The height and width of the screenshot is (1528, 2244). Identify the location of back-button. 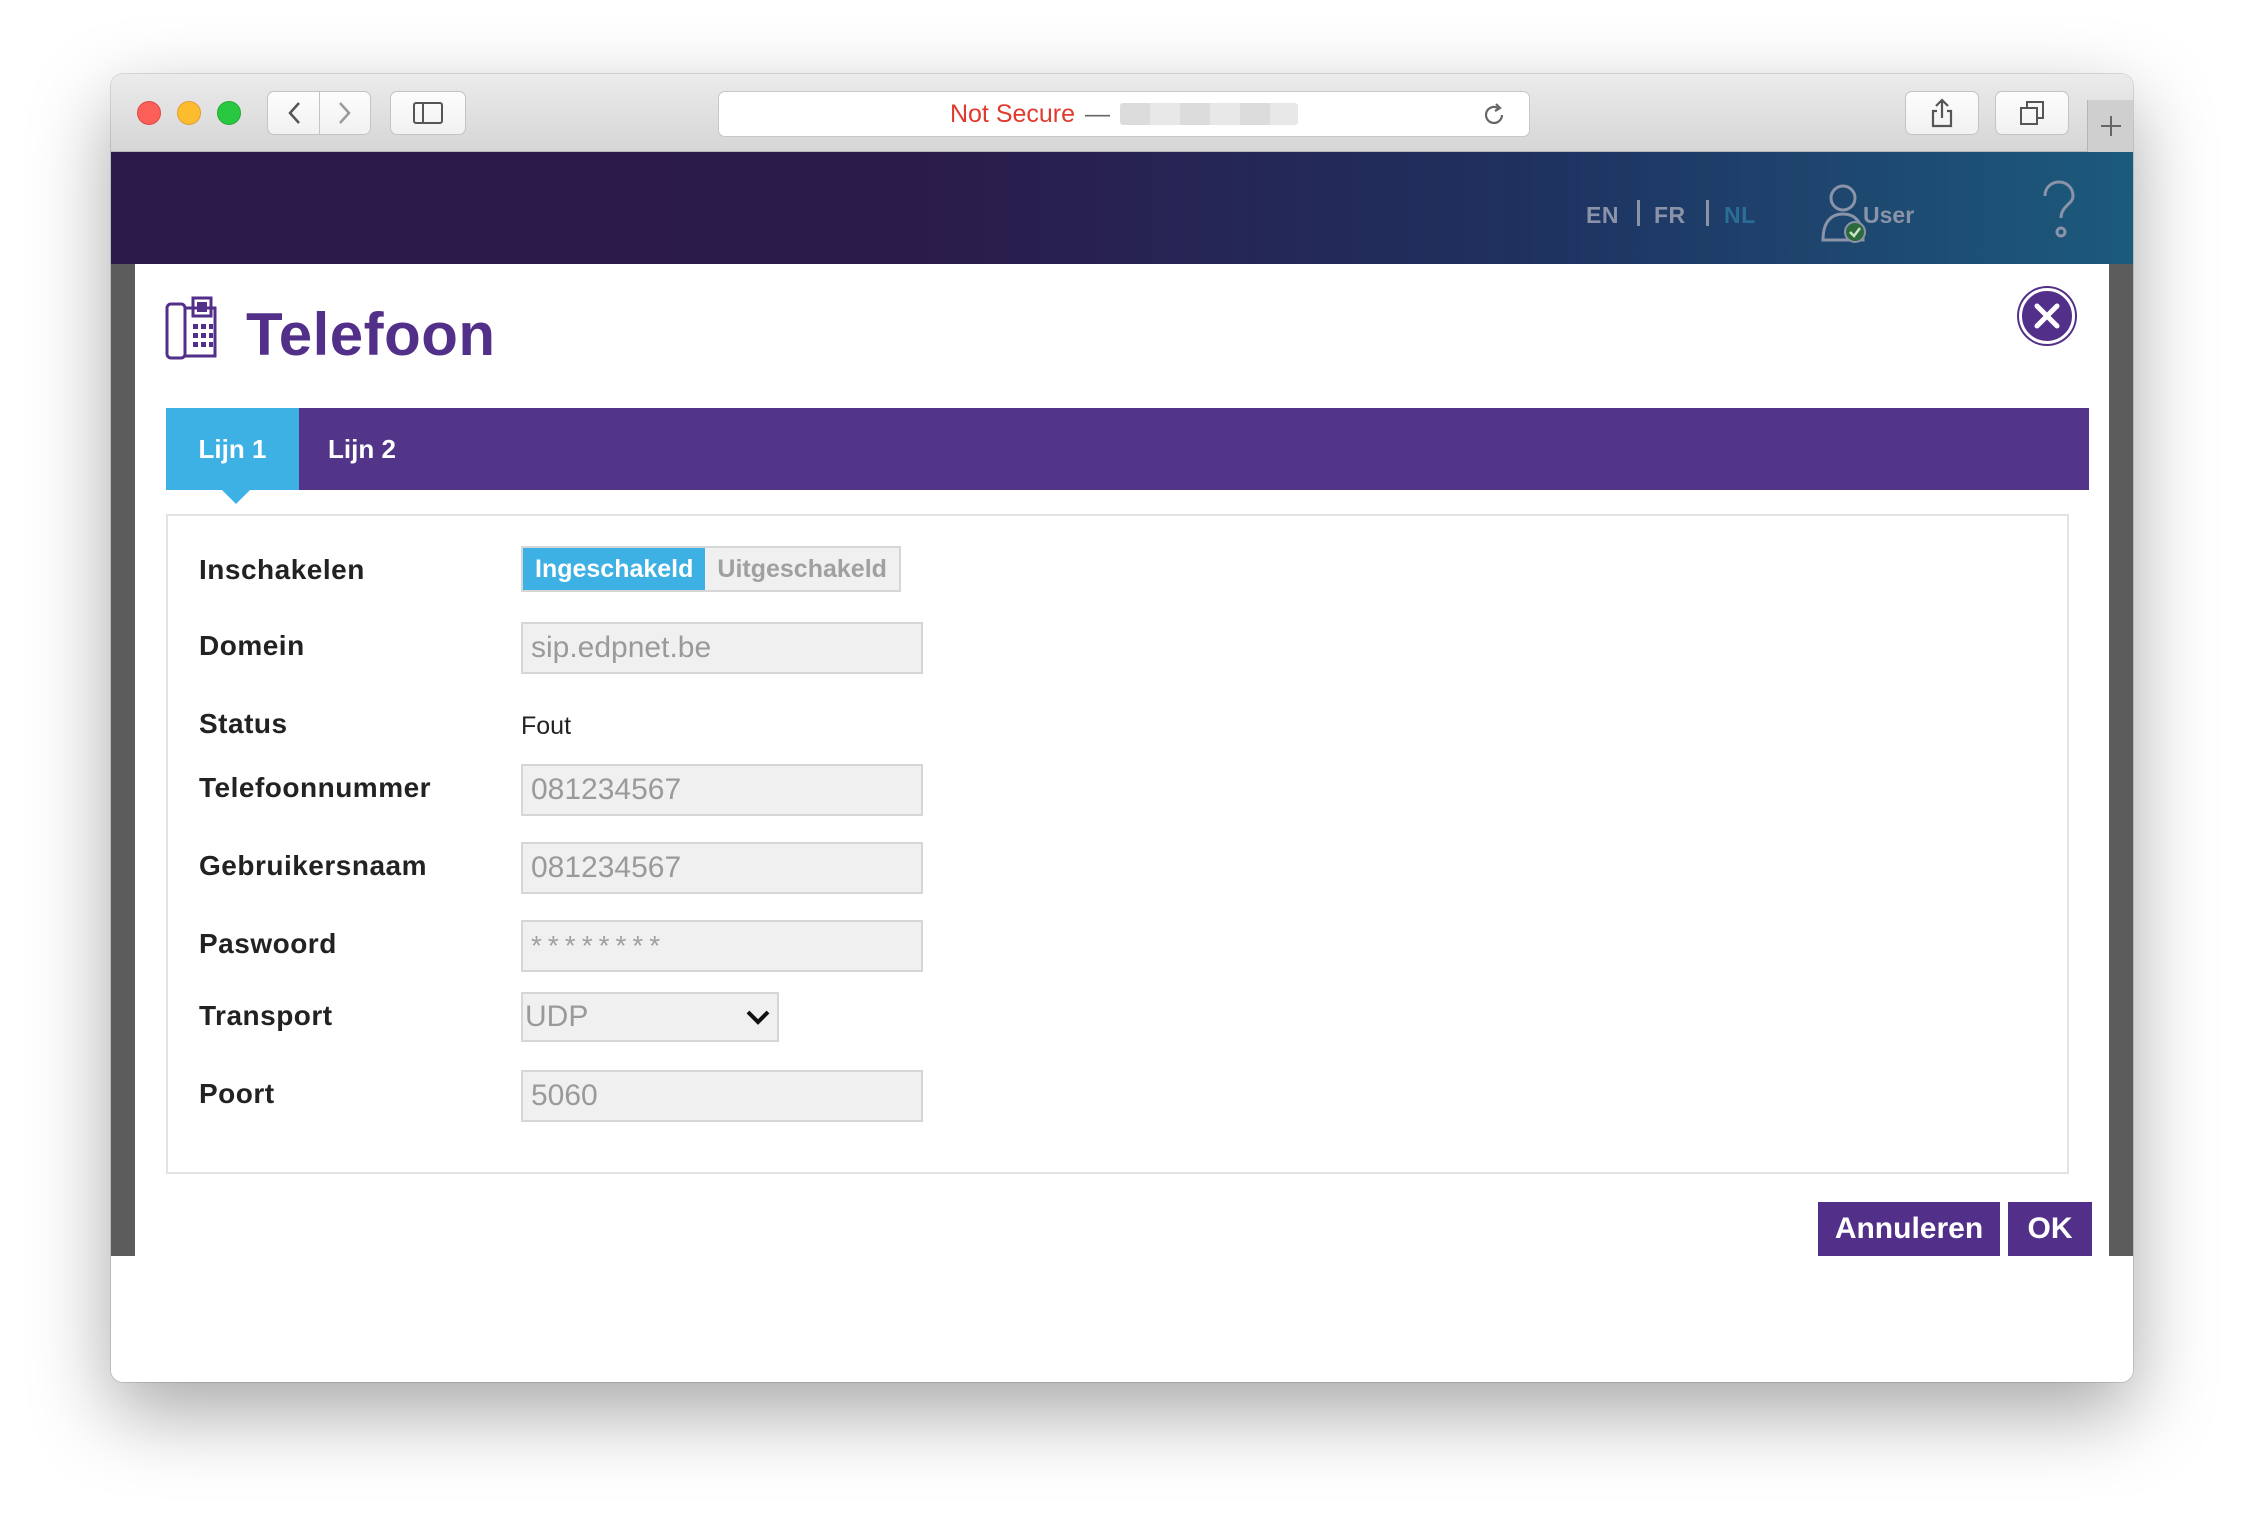
(293, 113).